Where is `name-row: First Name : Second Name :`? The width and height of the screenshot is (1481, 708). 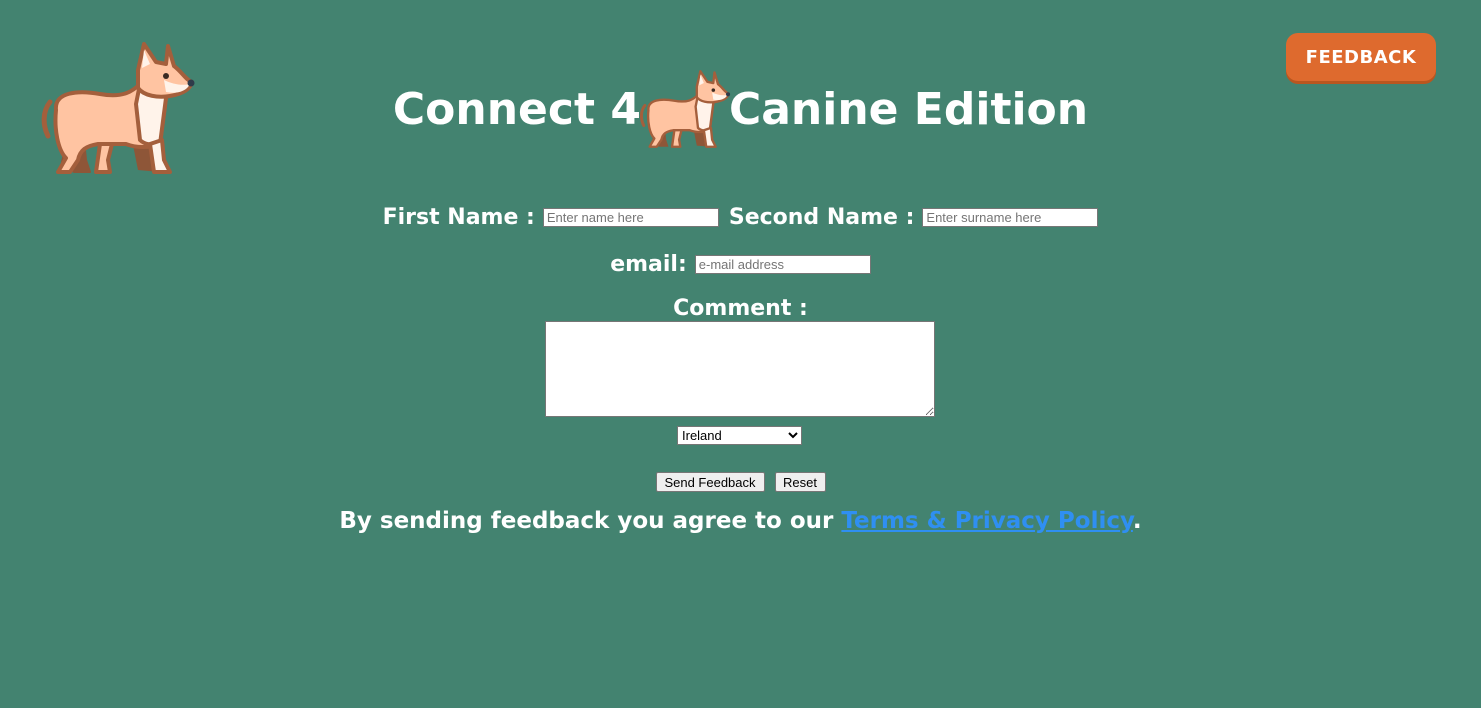 name-row: First Name : Second Name : is located at coordinates (740, 217).